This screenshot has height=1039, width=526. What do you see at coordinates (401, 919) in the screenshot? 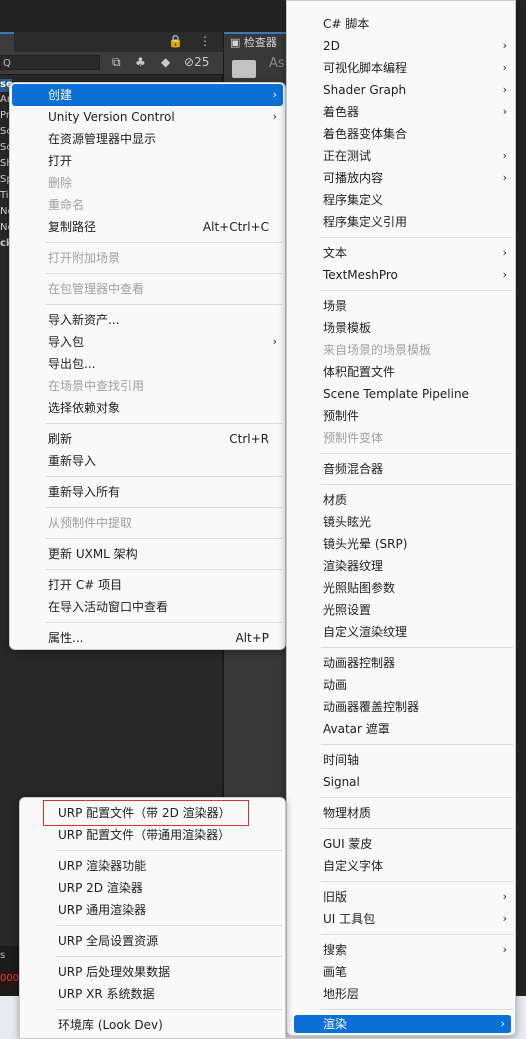
I see `menu-item-ui-toolkit: UI 工具包 ›` at bounding box center [401, 919].